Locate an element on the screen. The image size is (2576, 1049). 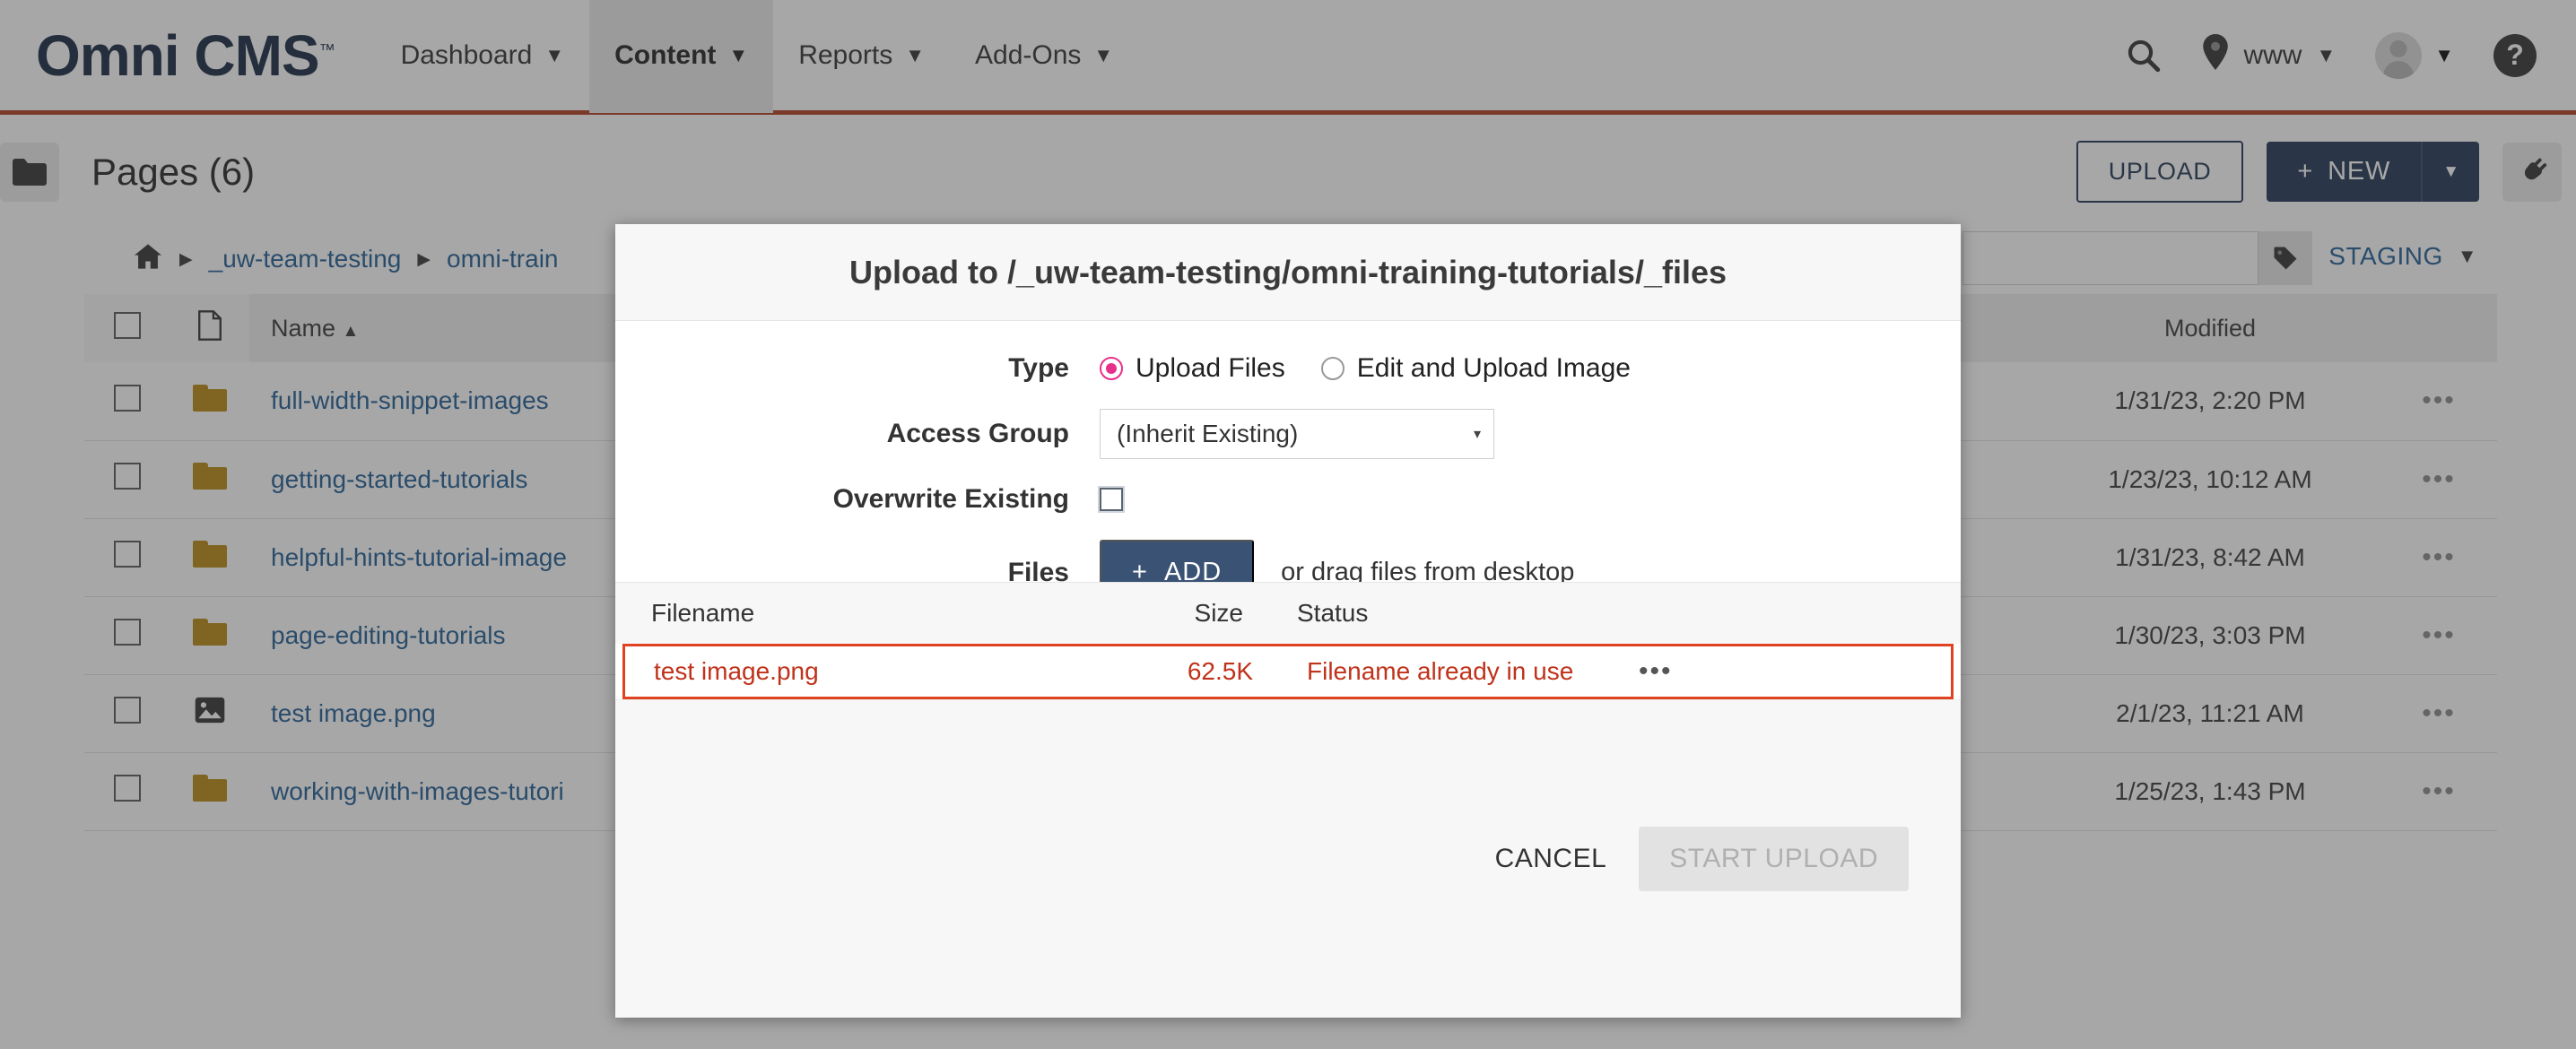
type-options: Upload Files Edit and Upload Image is located at coordinates (1530, 369).